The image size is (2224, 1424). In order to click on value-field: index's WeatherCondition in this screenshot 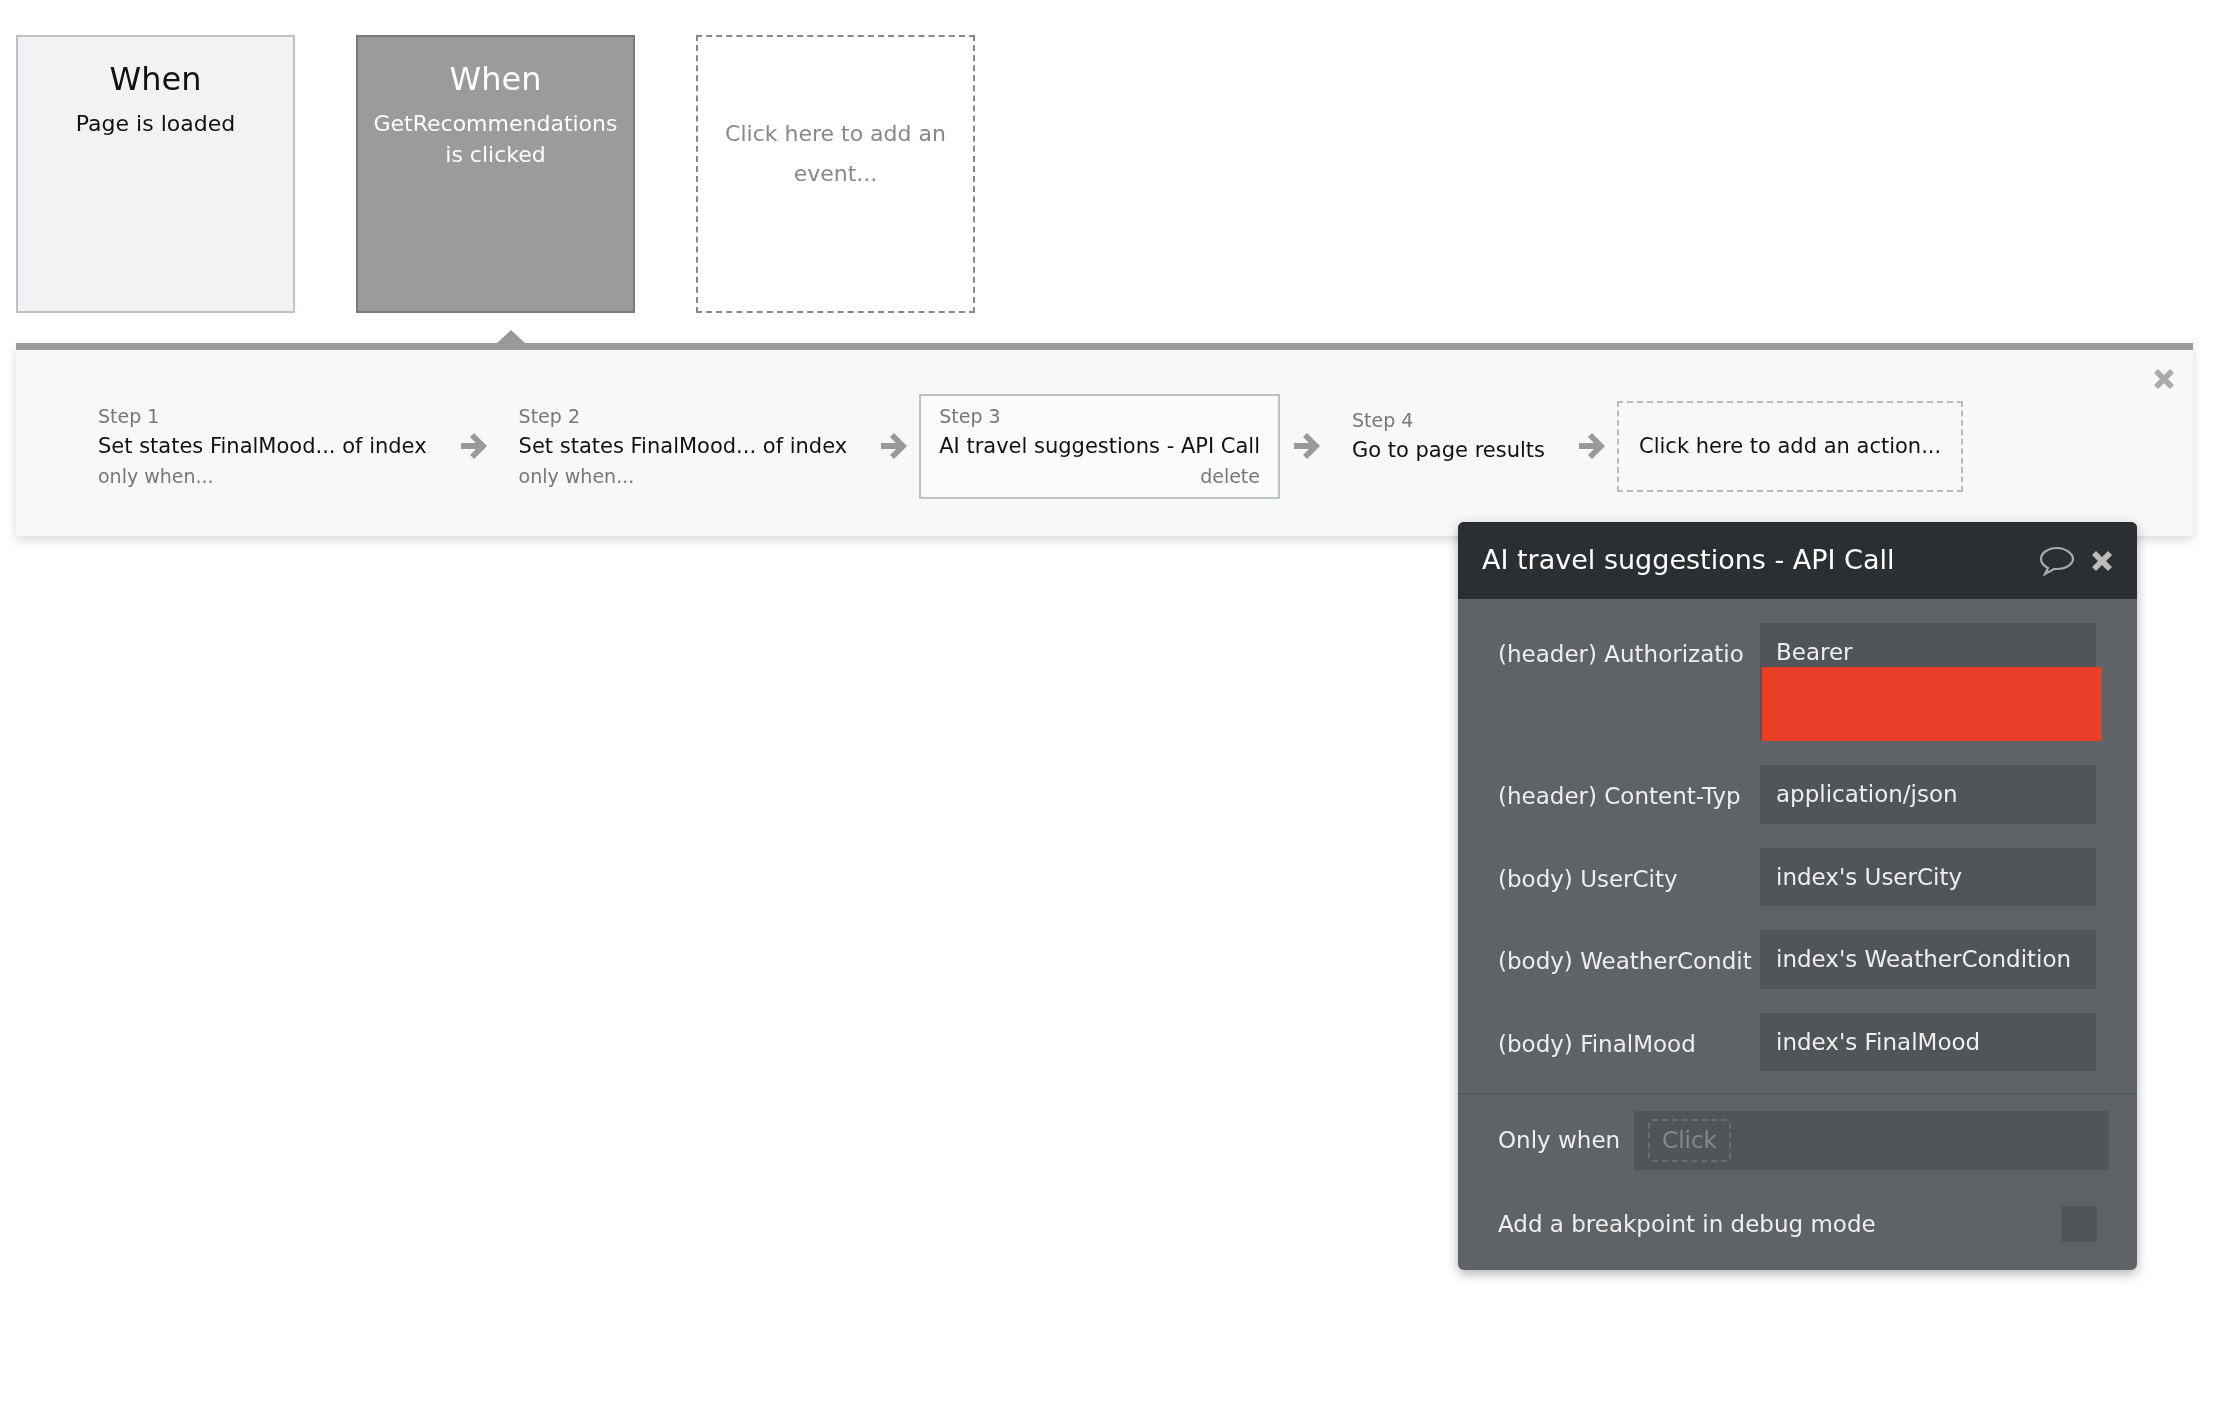, I will do `click(1928, 959)`.